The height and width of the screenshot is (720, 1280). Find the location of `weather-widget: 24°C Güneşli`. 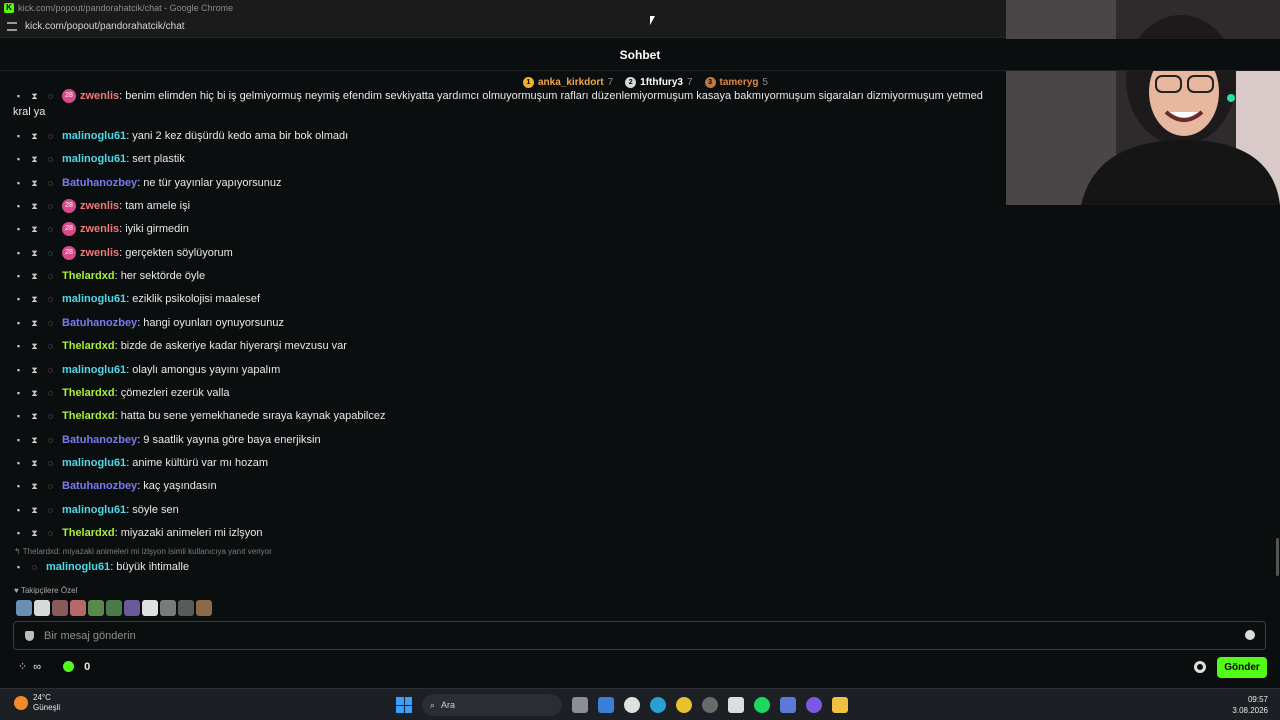

weather-widget: 24°C Güneşli is located at coordinates (37, 703).